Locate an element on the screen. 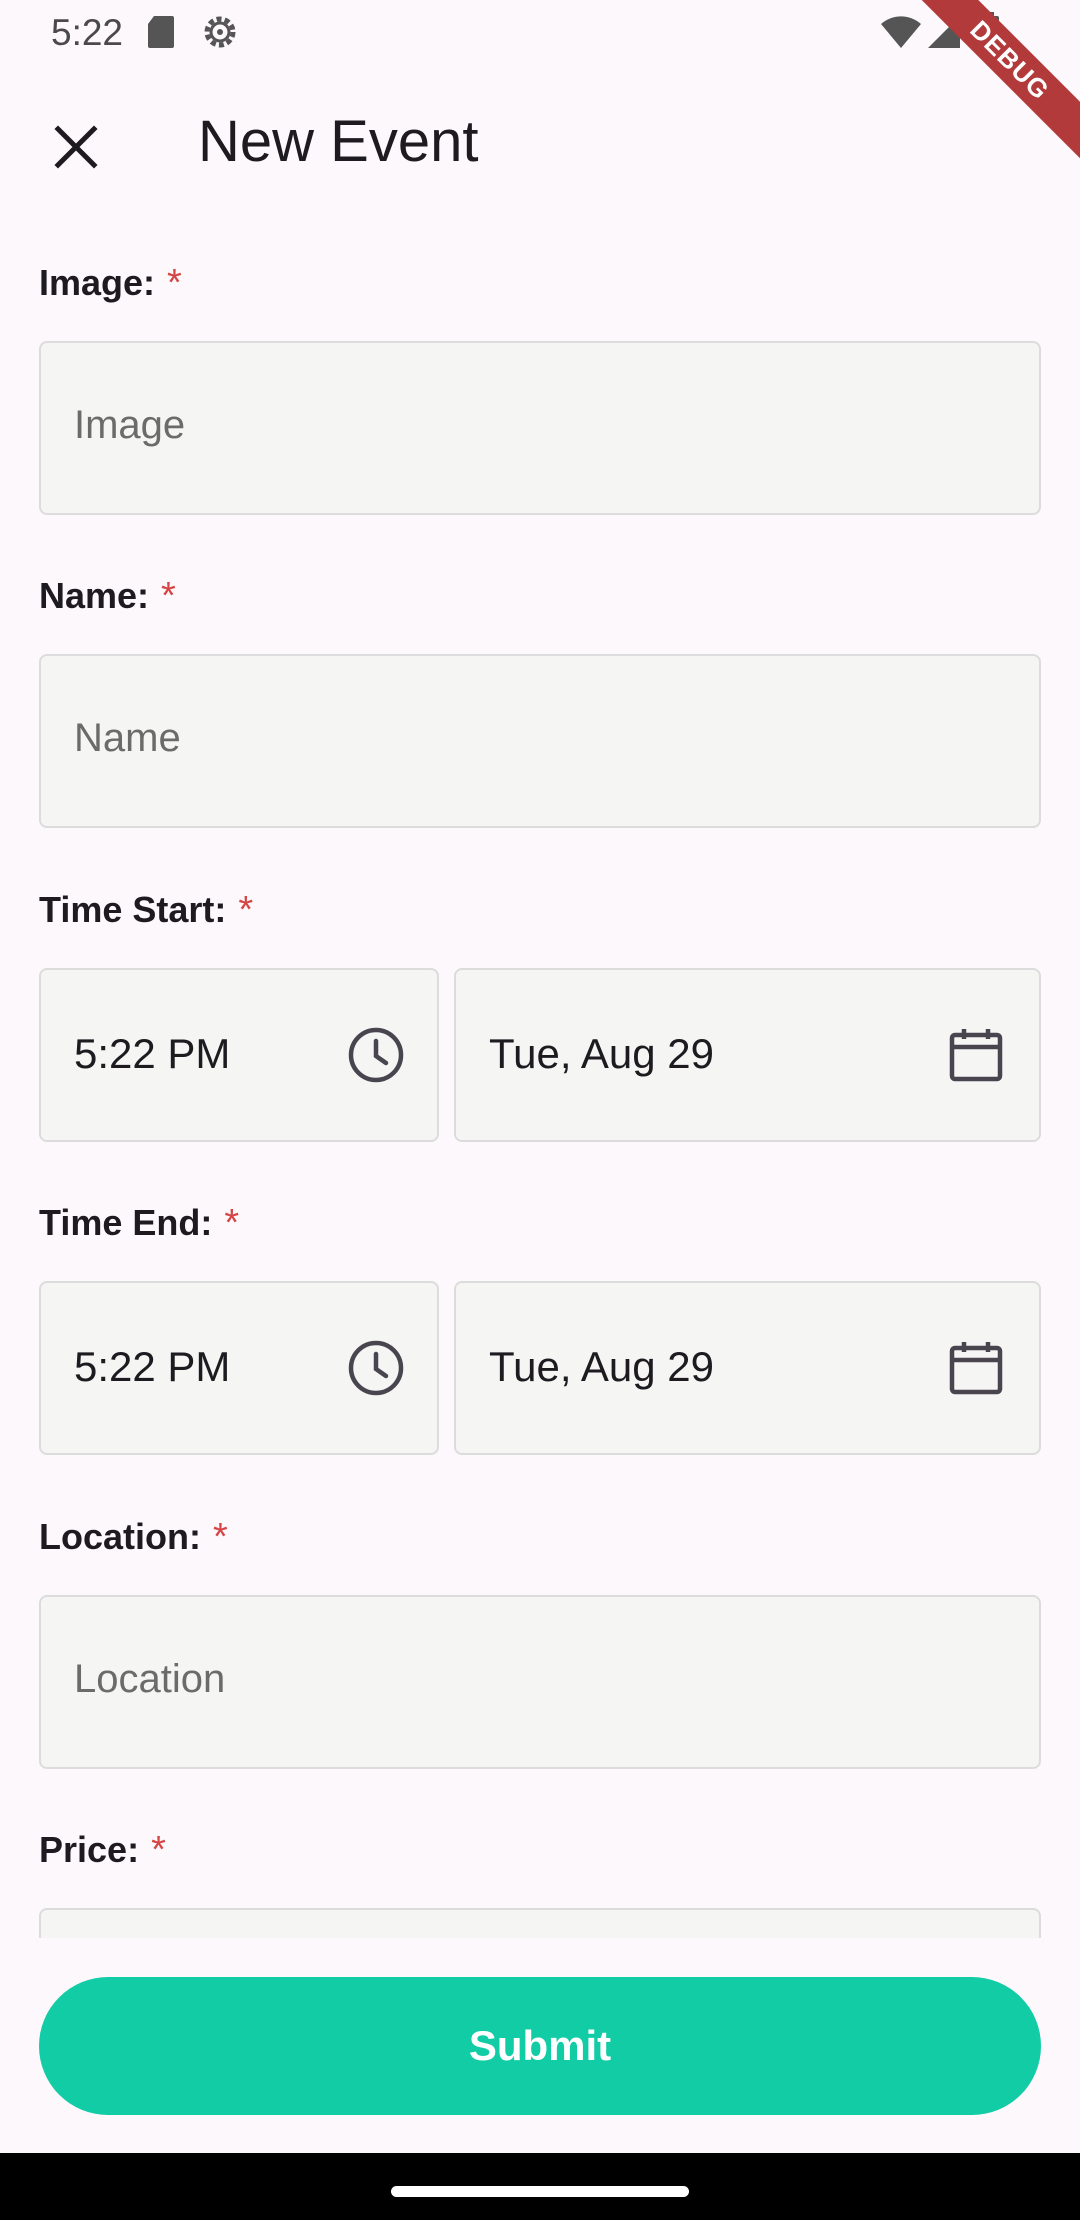 Image resolution: width=1080 pixels, height=2220 pixels. image-label-text: Image: is located at coordinates (97, 282).